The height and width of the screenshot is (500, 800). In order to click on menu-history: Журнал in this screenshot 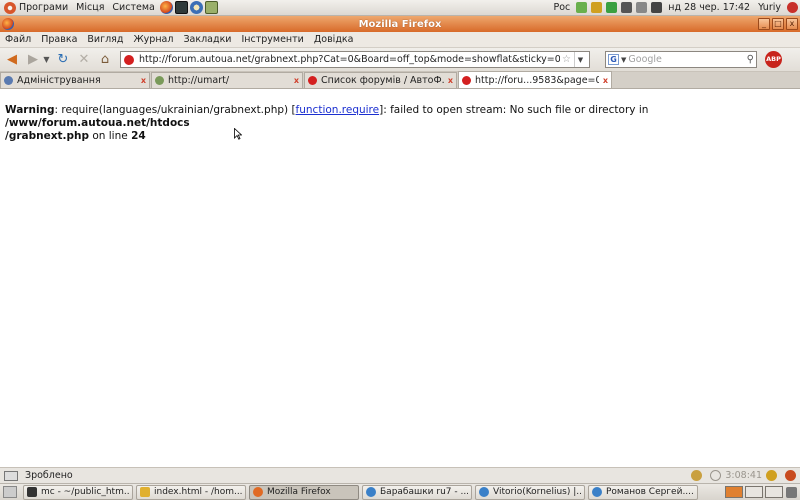, I will do `click(153, 39)`.